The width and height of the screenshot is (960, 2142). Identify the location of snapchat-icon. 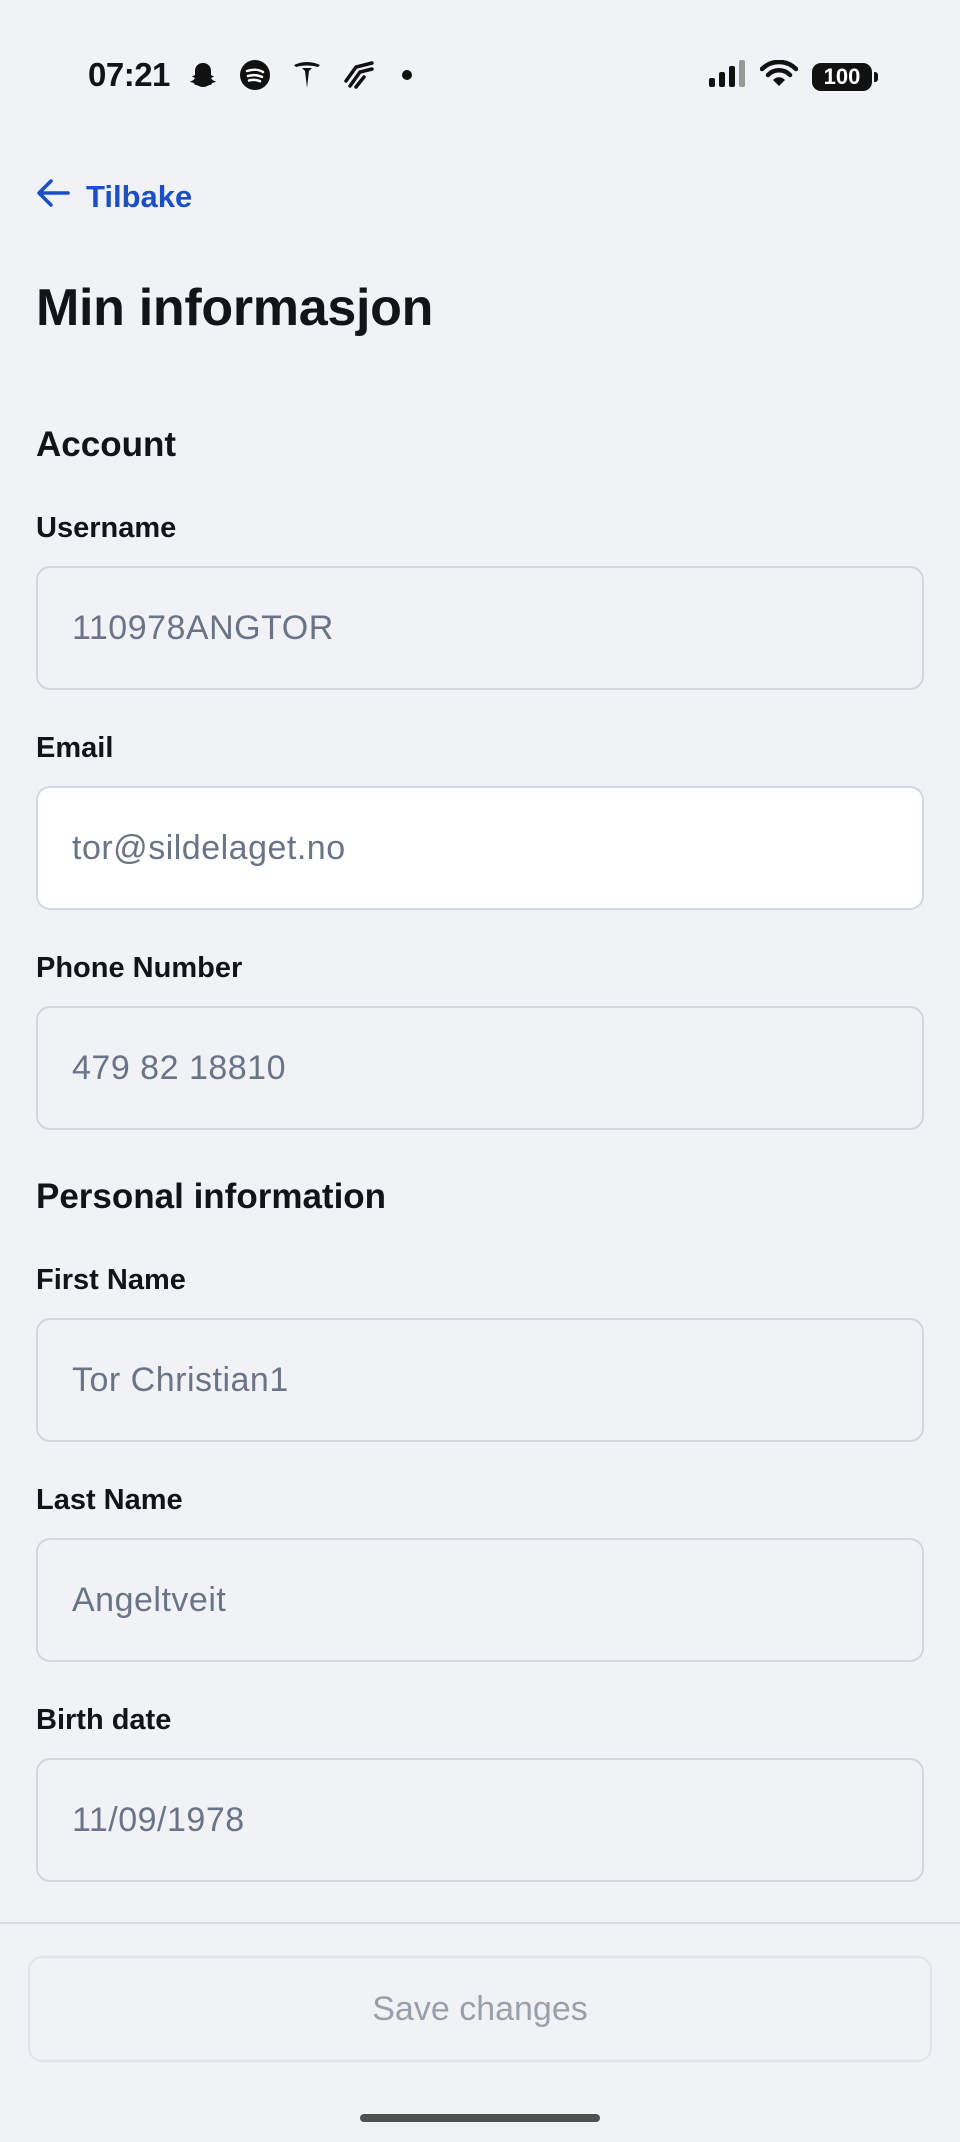
(203, 75).